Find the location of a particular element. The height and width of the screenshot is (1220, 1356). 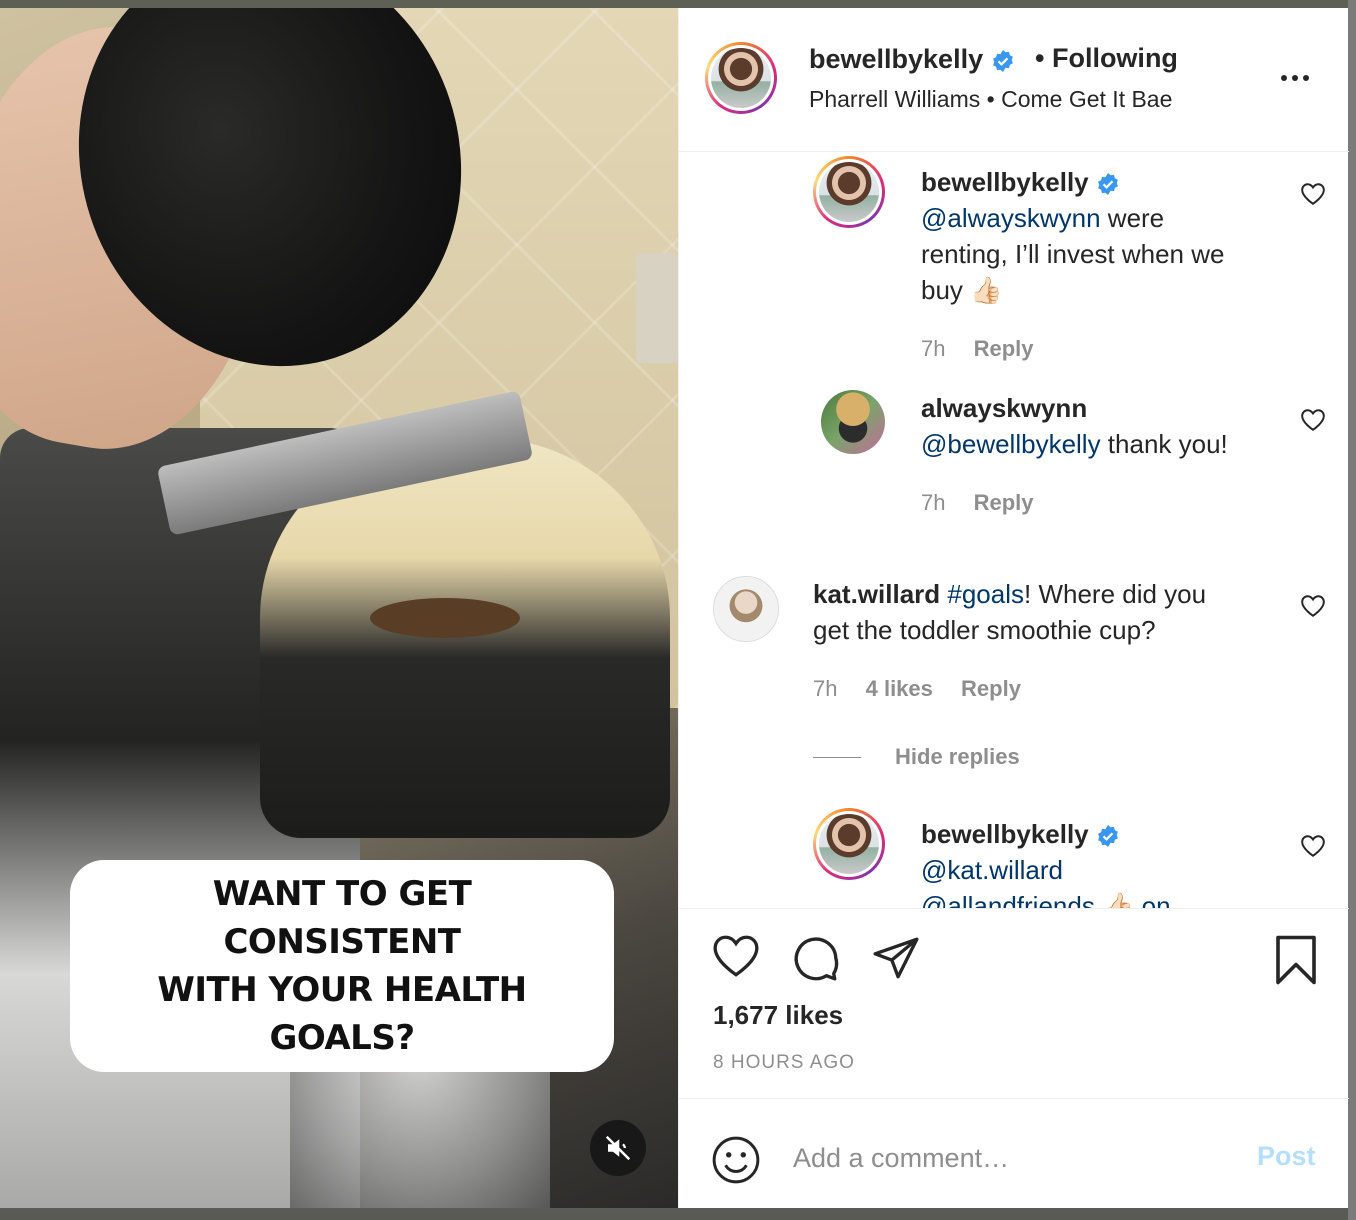

speaker-muted-icon is located at coordinates (618, 1148).